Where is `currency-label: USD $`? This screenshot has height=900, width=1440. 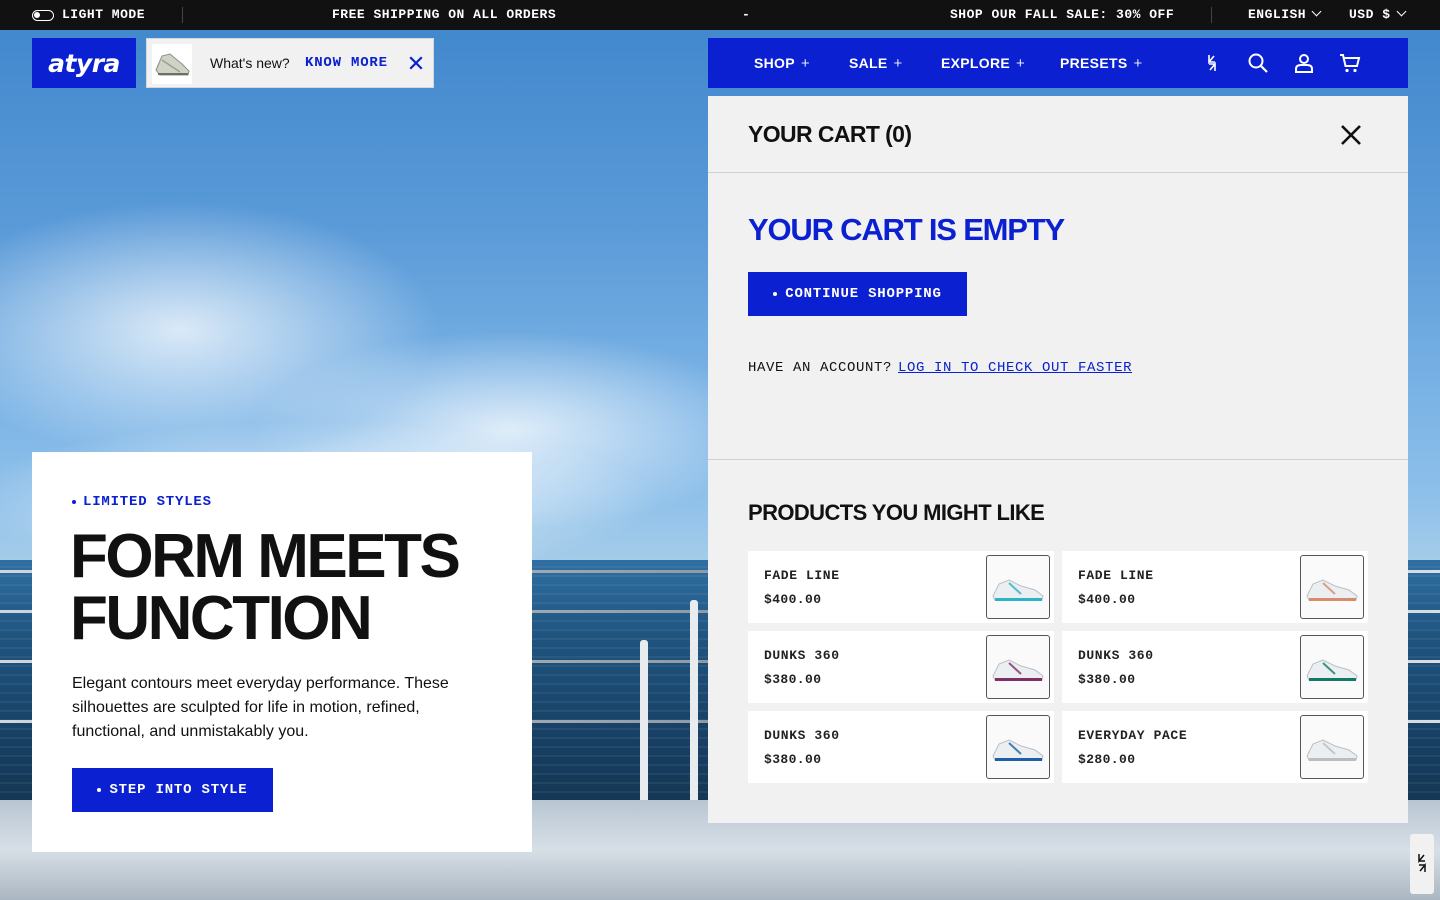
currency-label: USD $ is located at coordinates (1370, 14).